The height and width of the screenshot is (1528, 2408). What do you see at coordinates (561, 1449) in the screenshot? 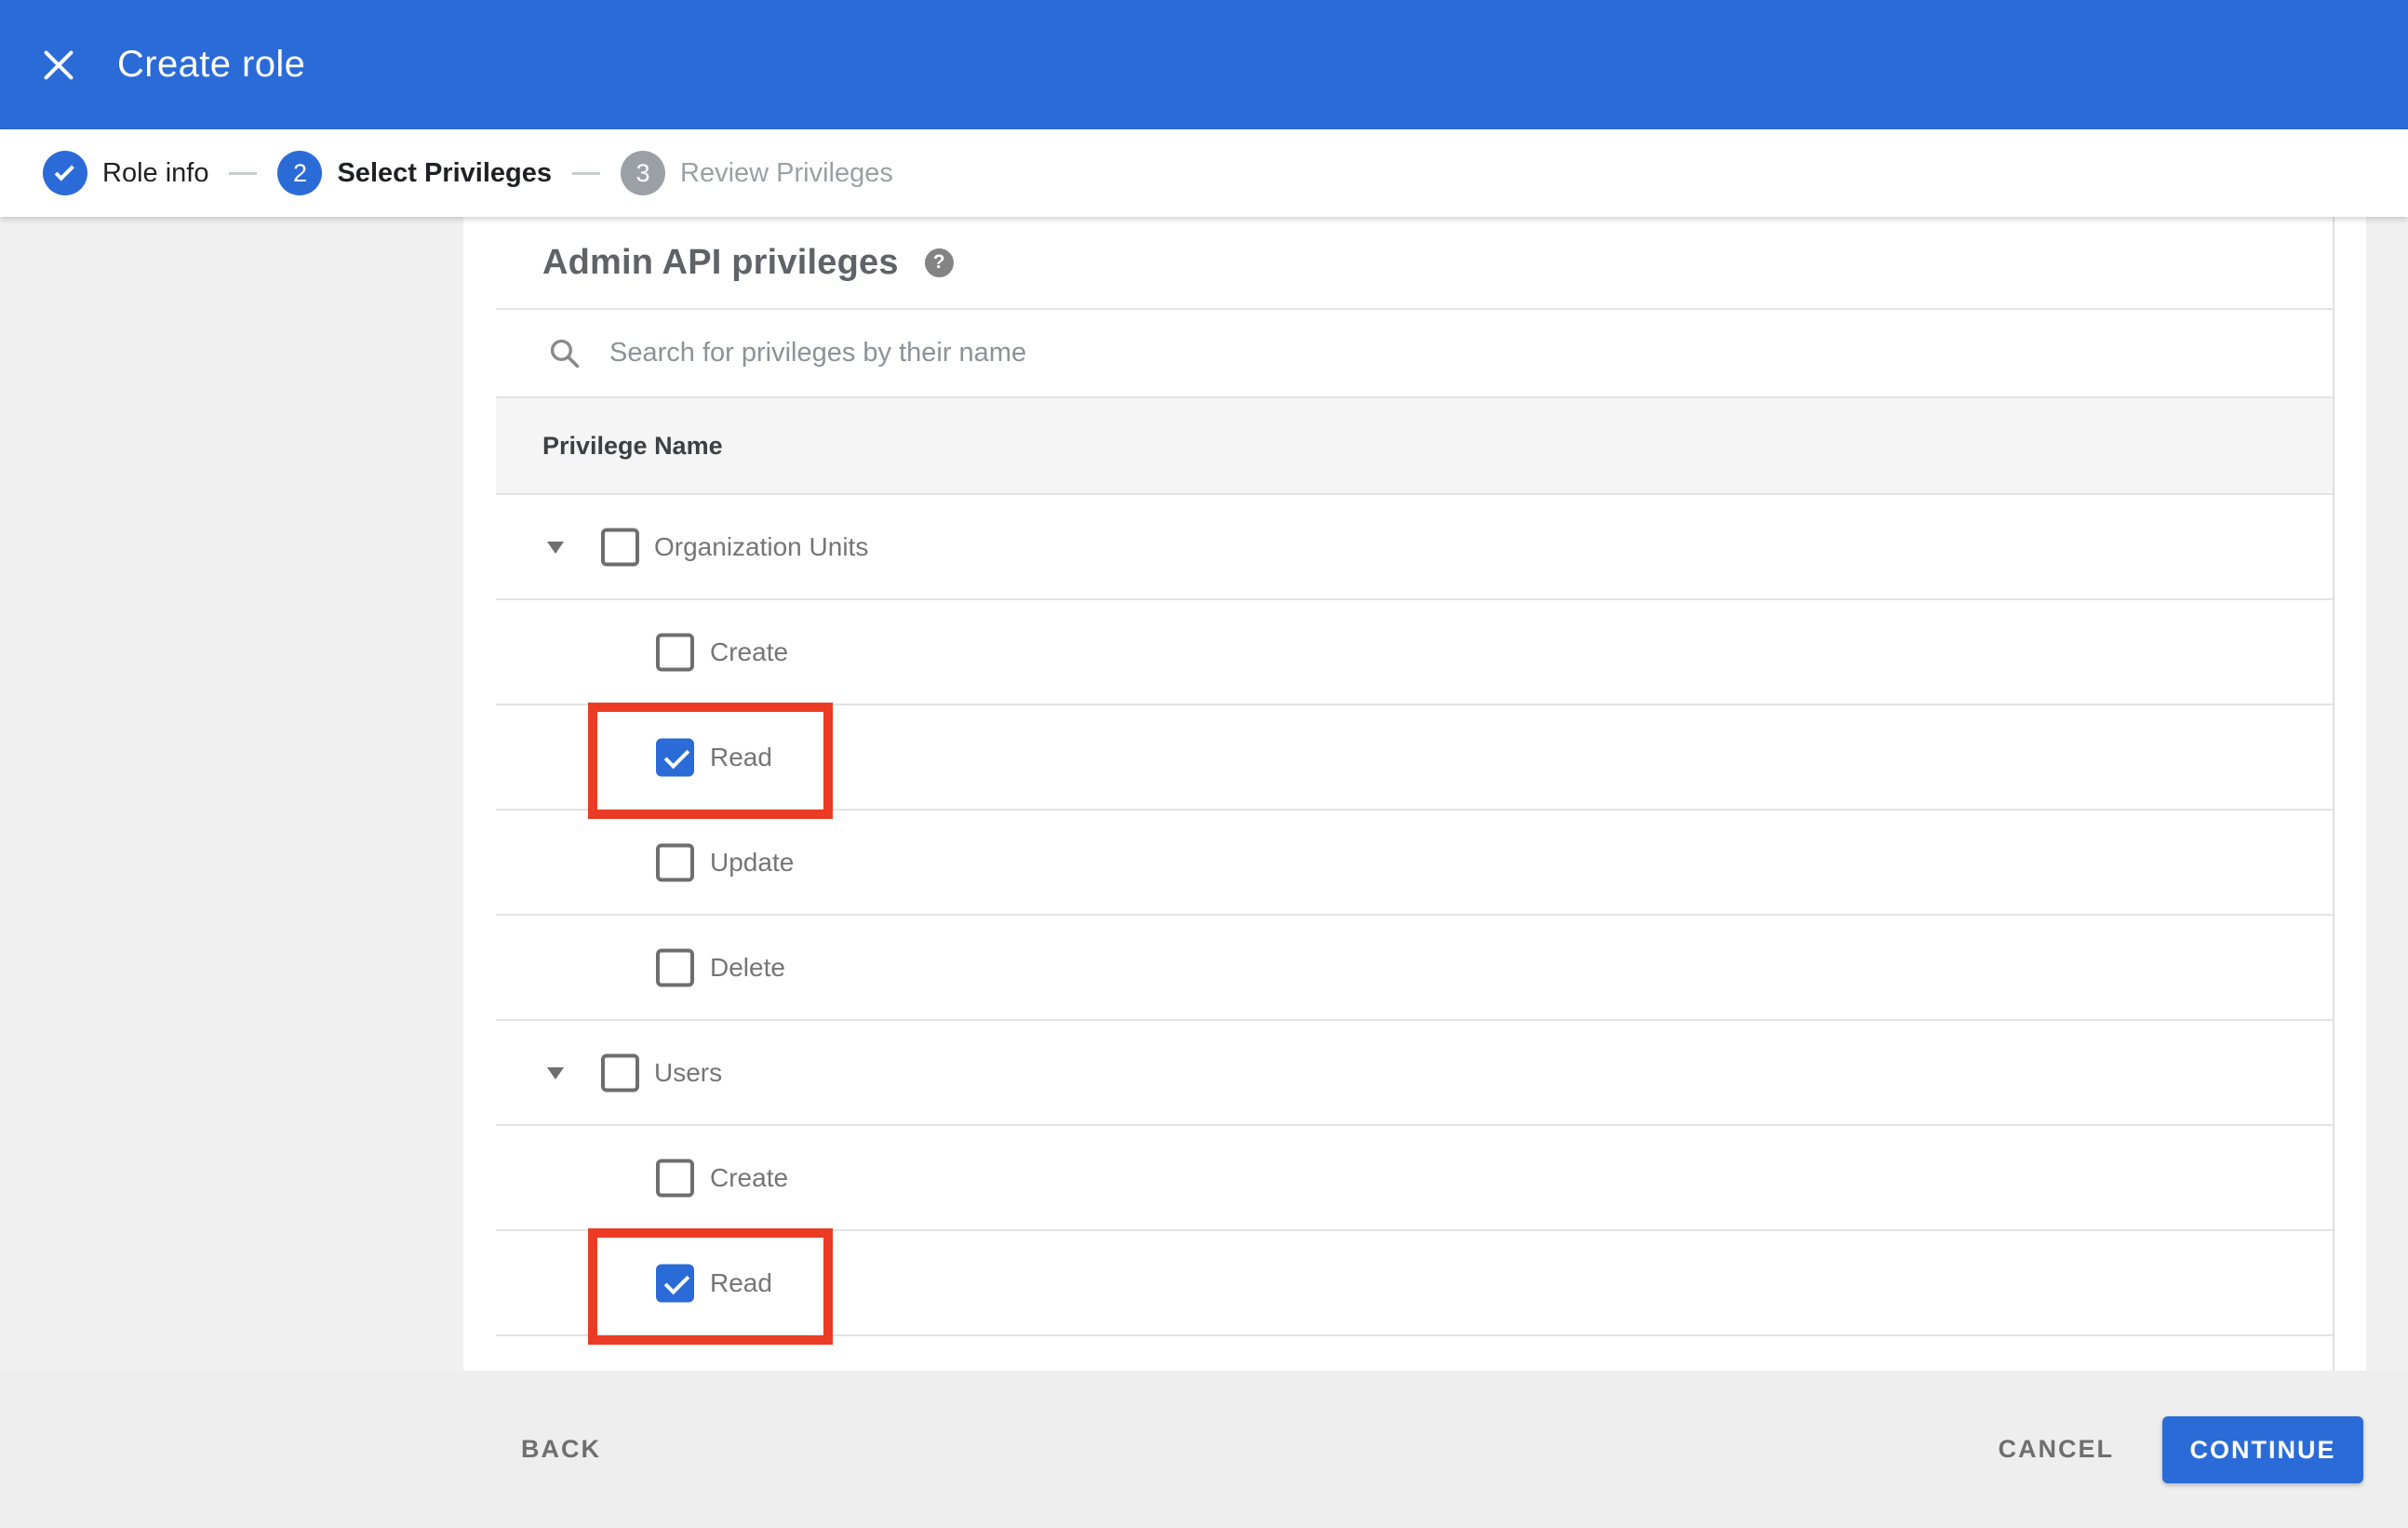
I see `back-button: BACK` at bounding box center [561, 1449].